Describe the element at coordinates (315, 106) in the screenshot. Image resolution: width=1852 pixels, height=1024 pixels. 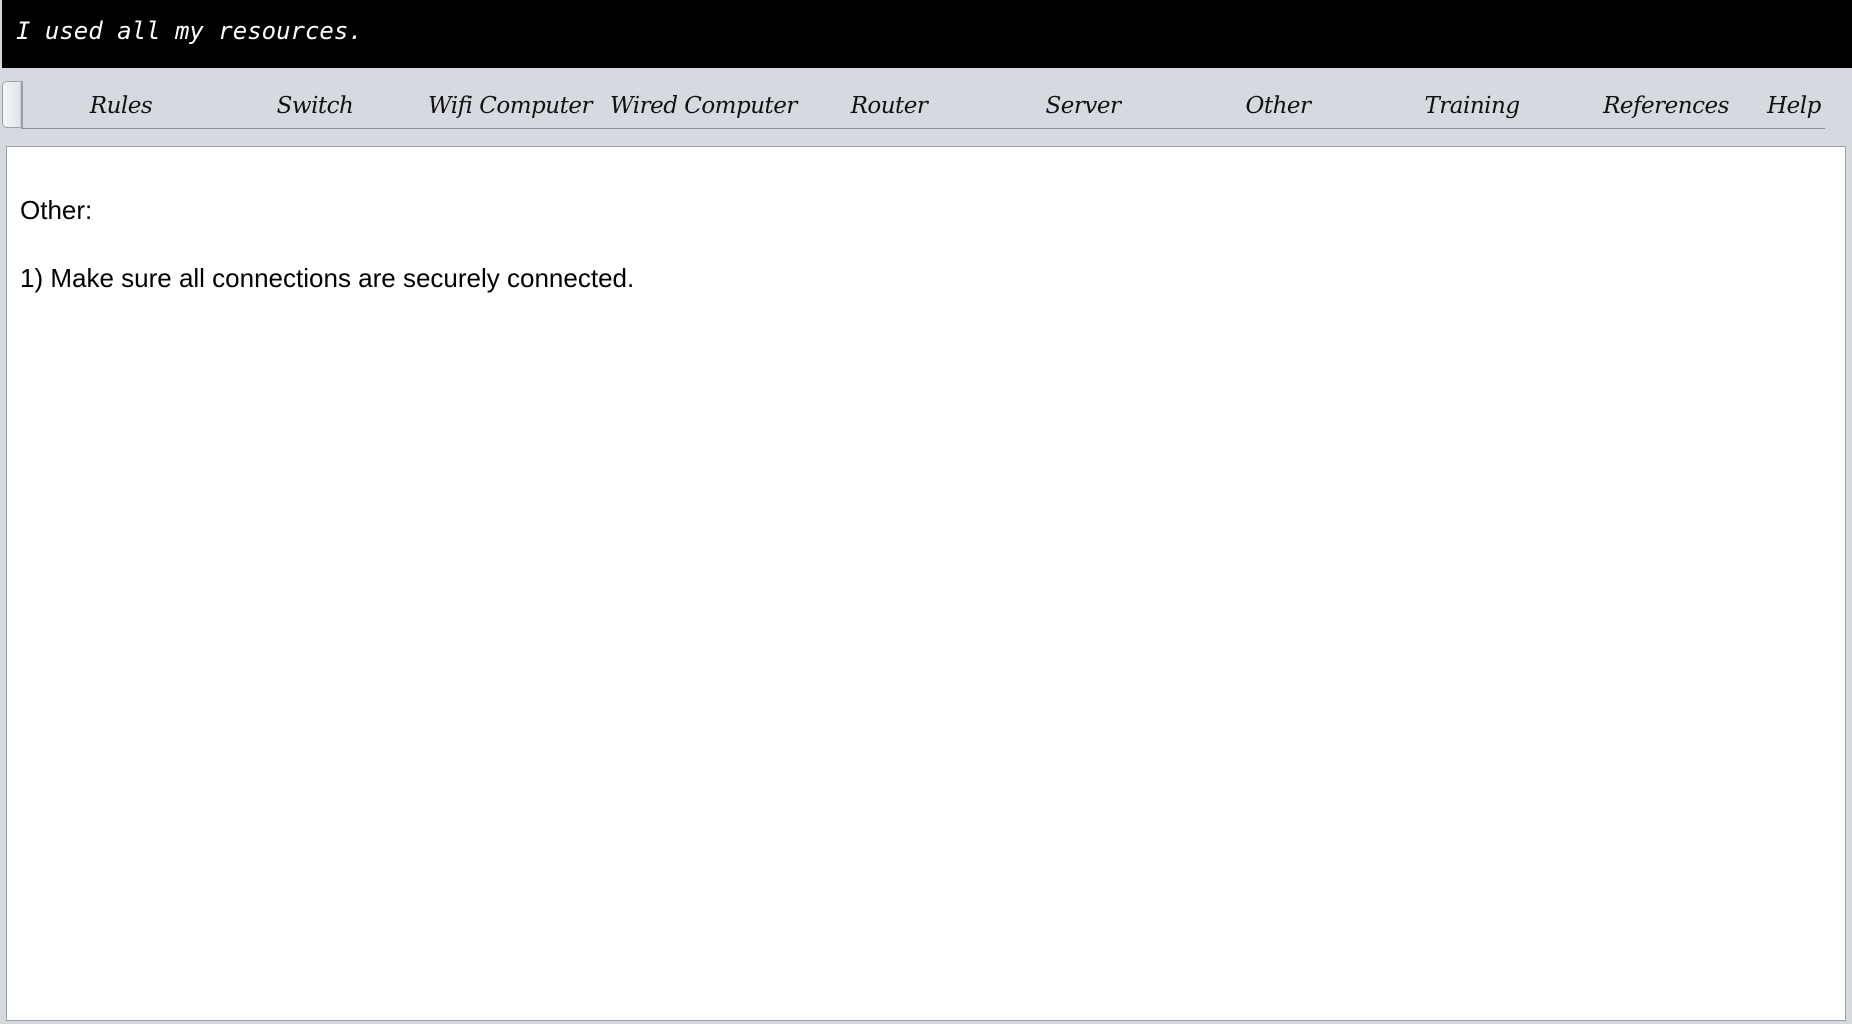
I see `tab-switch: Switch` at that location.